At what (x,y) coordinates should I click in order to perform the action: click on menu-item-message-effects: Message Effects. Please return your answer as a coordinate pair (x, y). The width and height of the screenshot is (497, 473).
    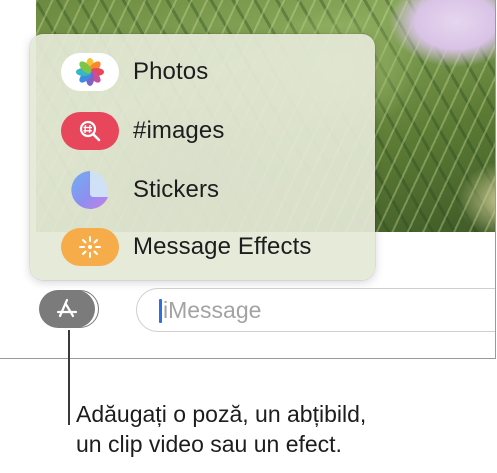
    Looking at the image, I should click on (202, 247).